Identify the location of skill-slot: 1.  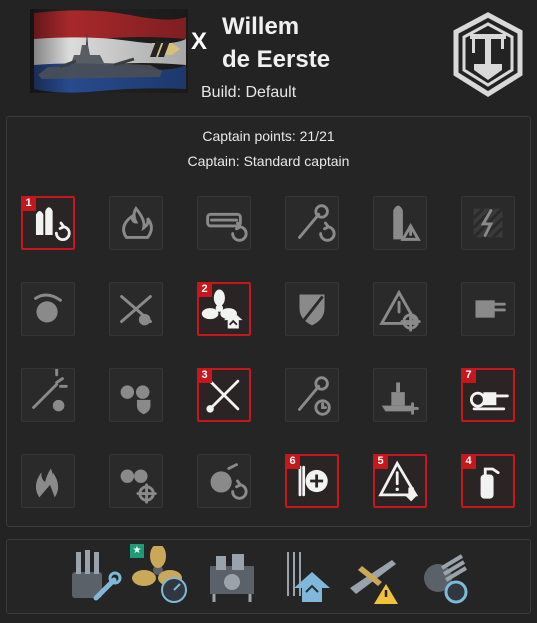
(48, 223).